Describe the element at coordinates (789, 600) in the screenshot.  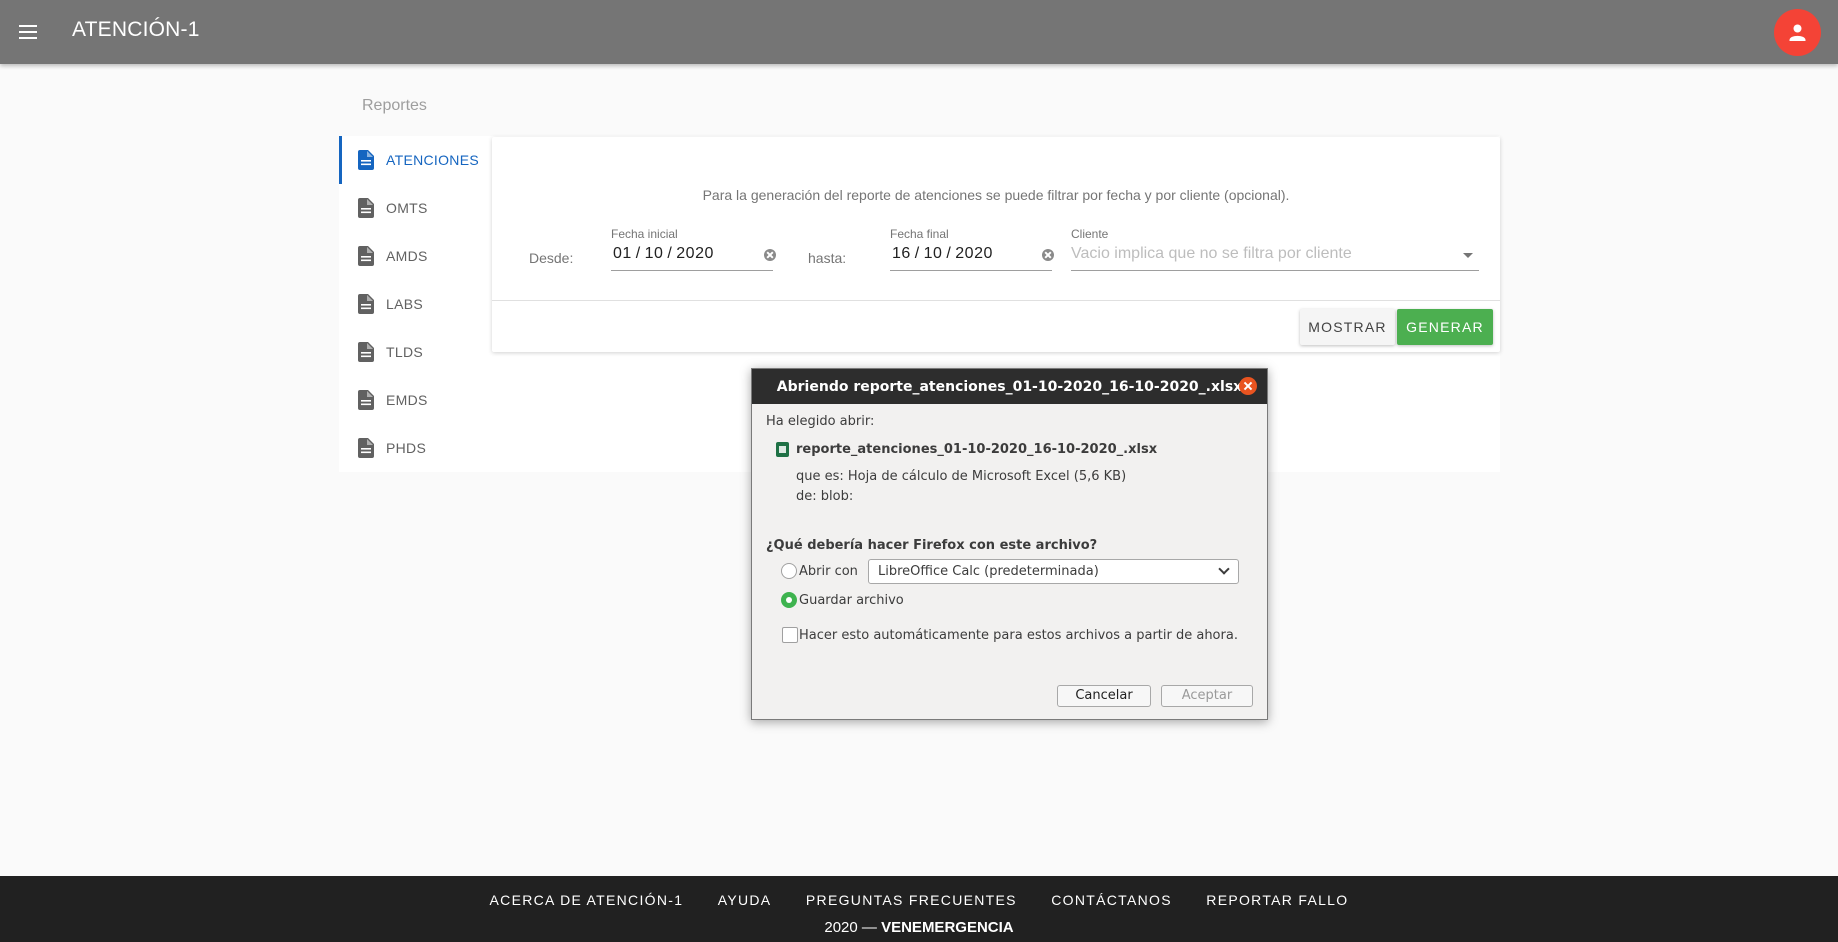
I see `save-file-radio` at that location.